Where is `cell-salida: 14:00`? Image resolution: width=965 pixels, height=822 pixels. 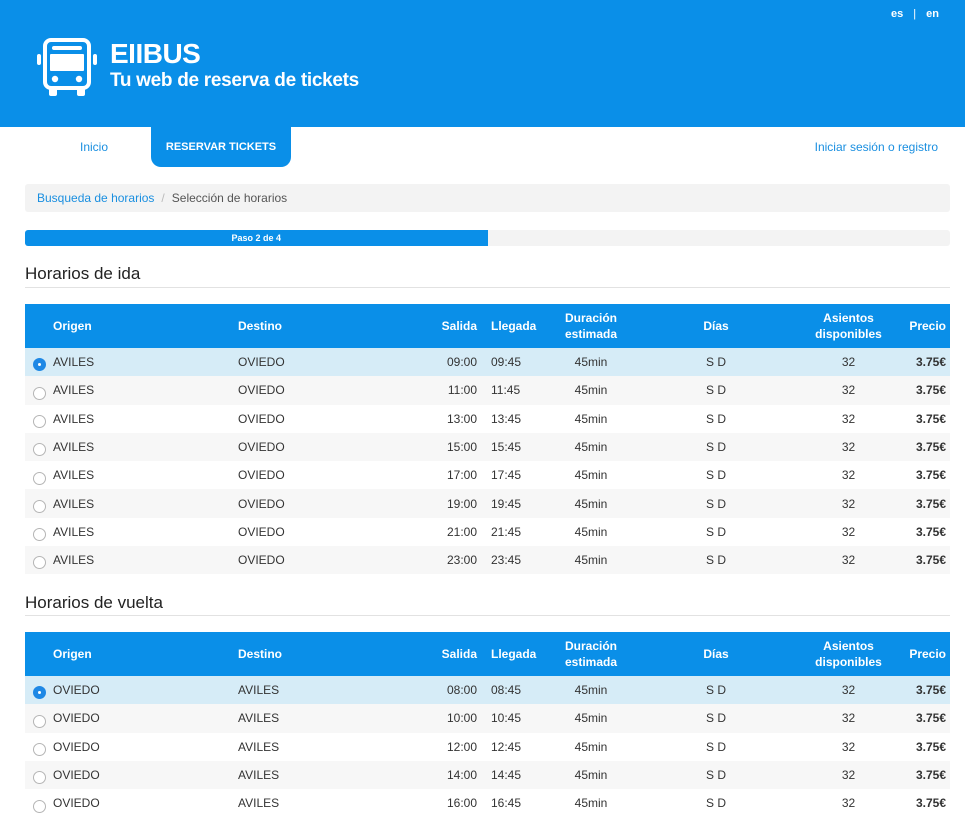
cell-salida: 14:00 is located at coordinates (453, 775).